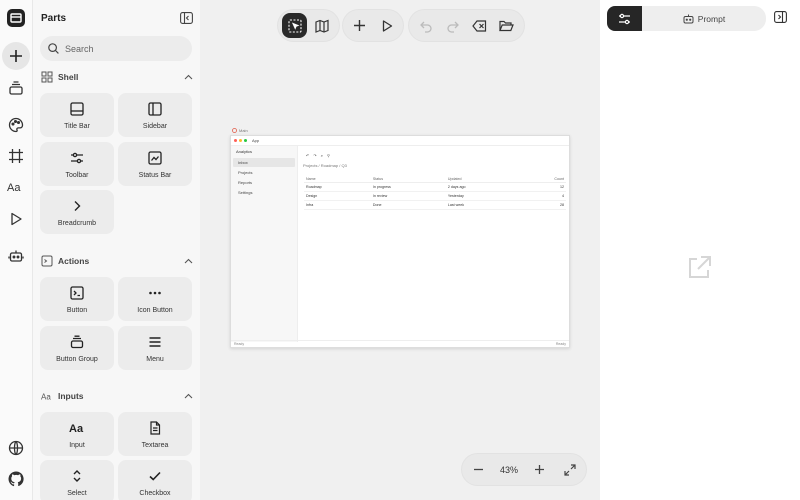 The height and width of the screenshot is (500, 800). What do you see at coordinates (16, 479) in the screenshot?
I see `github-icon` at bounding box center [16, 479].